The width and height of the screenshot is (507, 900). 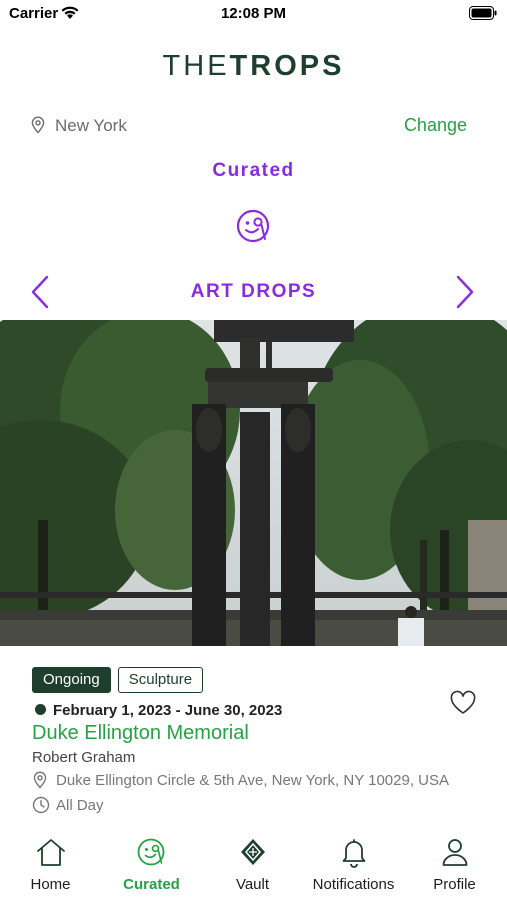 I want to click on person-icon, so click(x=455, y=852).